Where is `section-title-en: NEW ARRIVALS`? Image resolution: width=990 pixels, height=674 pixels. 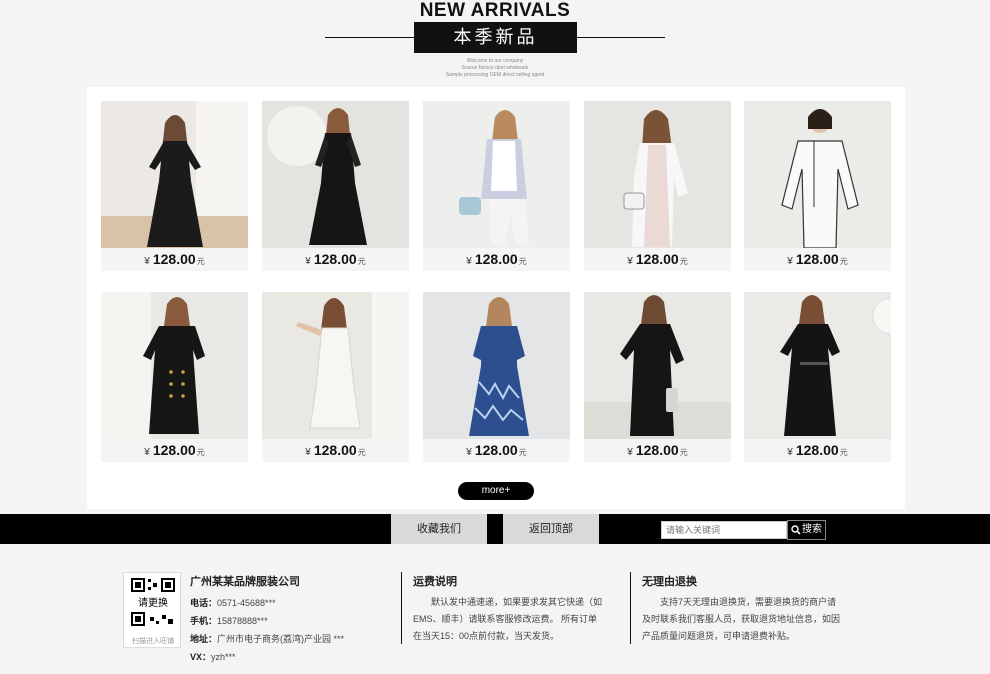
section-title-en: NEW ARRIVALS is located at coordinates (495, 10).